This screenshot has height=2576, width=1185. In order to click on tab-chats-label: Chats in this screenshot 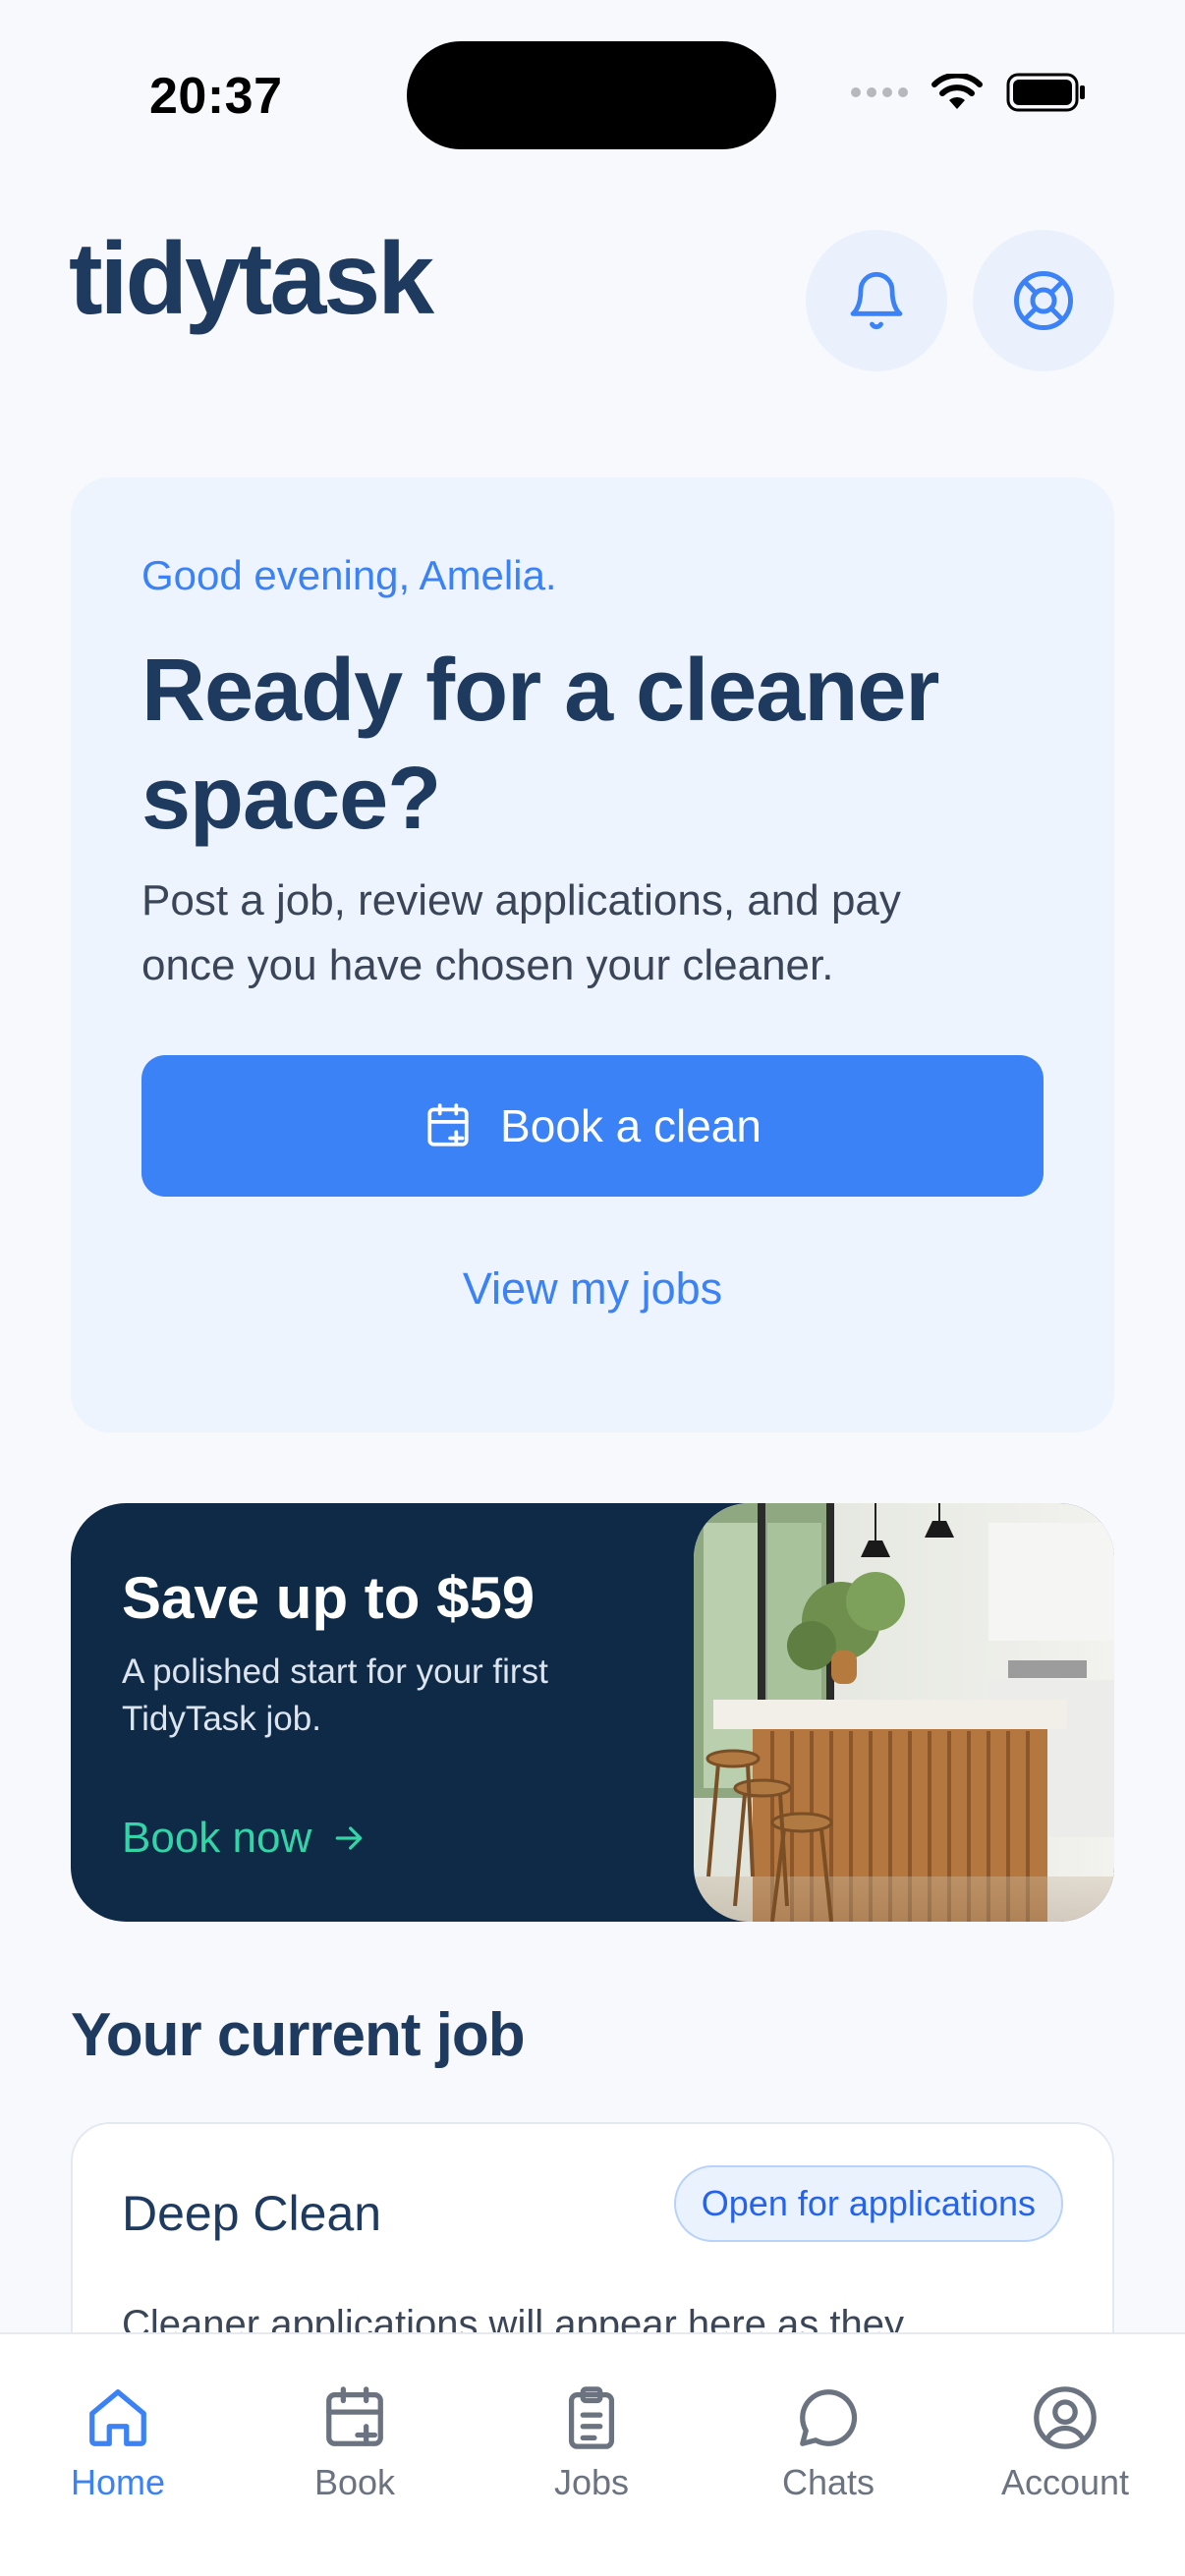, I will do `click(828, 2482)`.